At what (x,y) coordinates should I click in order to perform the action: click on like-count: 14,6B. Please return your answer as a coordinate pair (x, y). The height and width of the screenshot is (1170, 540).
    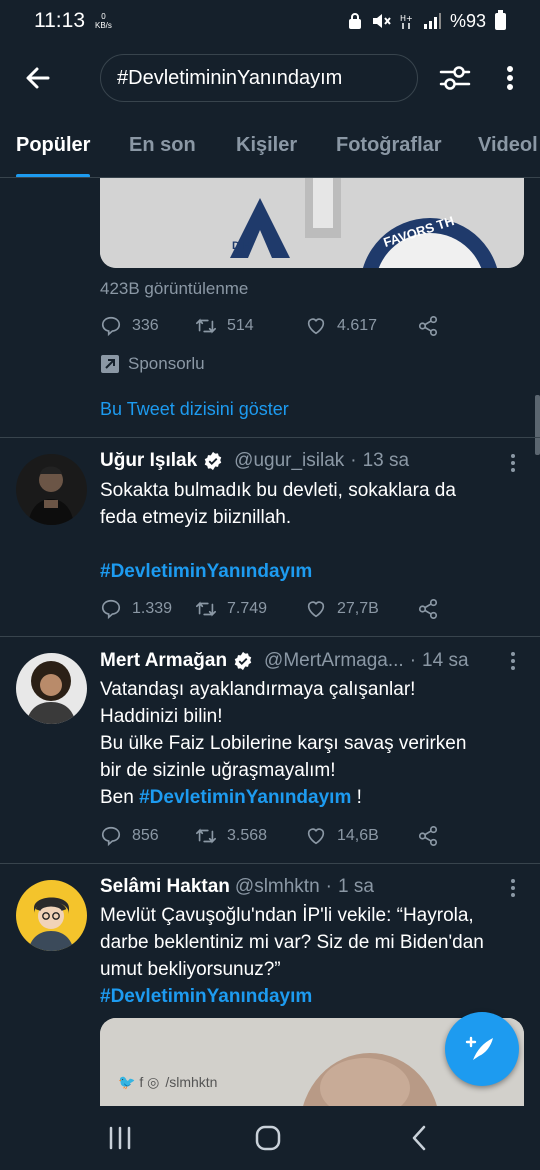
    Looking at the image, I should click on (358, 835).